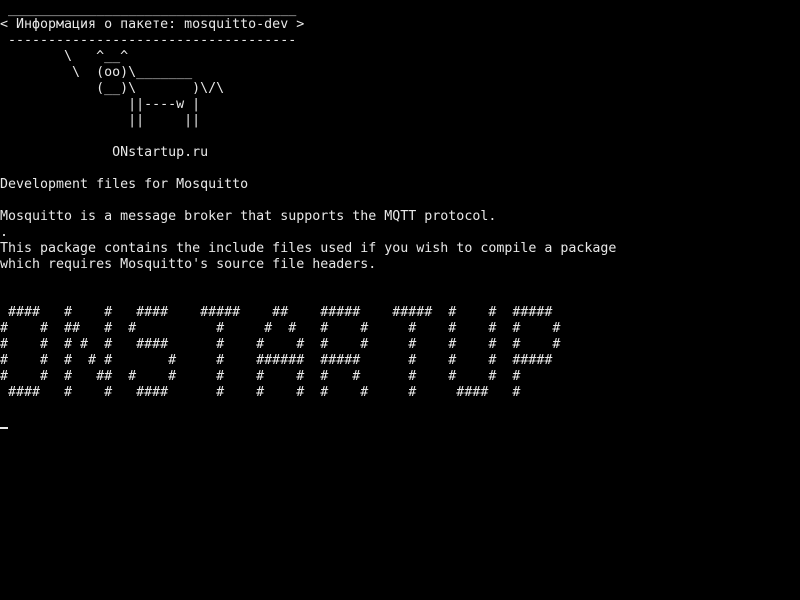 The width and height of the screenshot is (800, 600). What do you see at coordinates (4, 232) in the screenshot?
I see `description-line: .` at bounding box center [4, 232].